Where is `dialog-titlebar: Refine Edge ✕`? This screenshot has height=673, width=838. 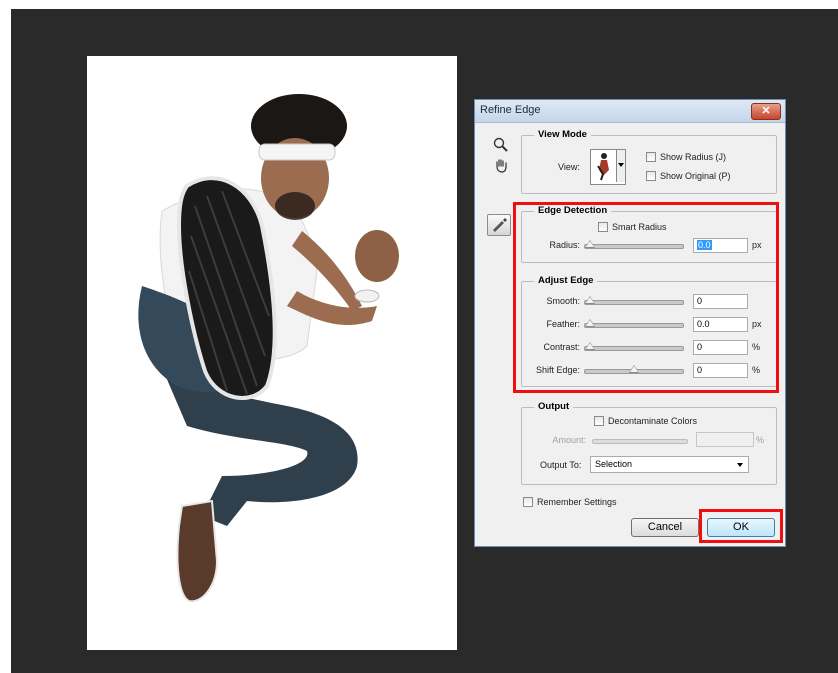 dialog-titlebar: Refine Edge ✕ is located at coordinates (630, 111).